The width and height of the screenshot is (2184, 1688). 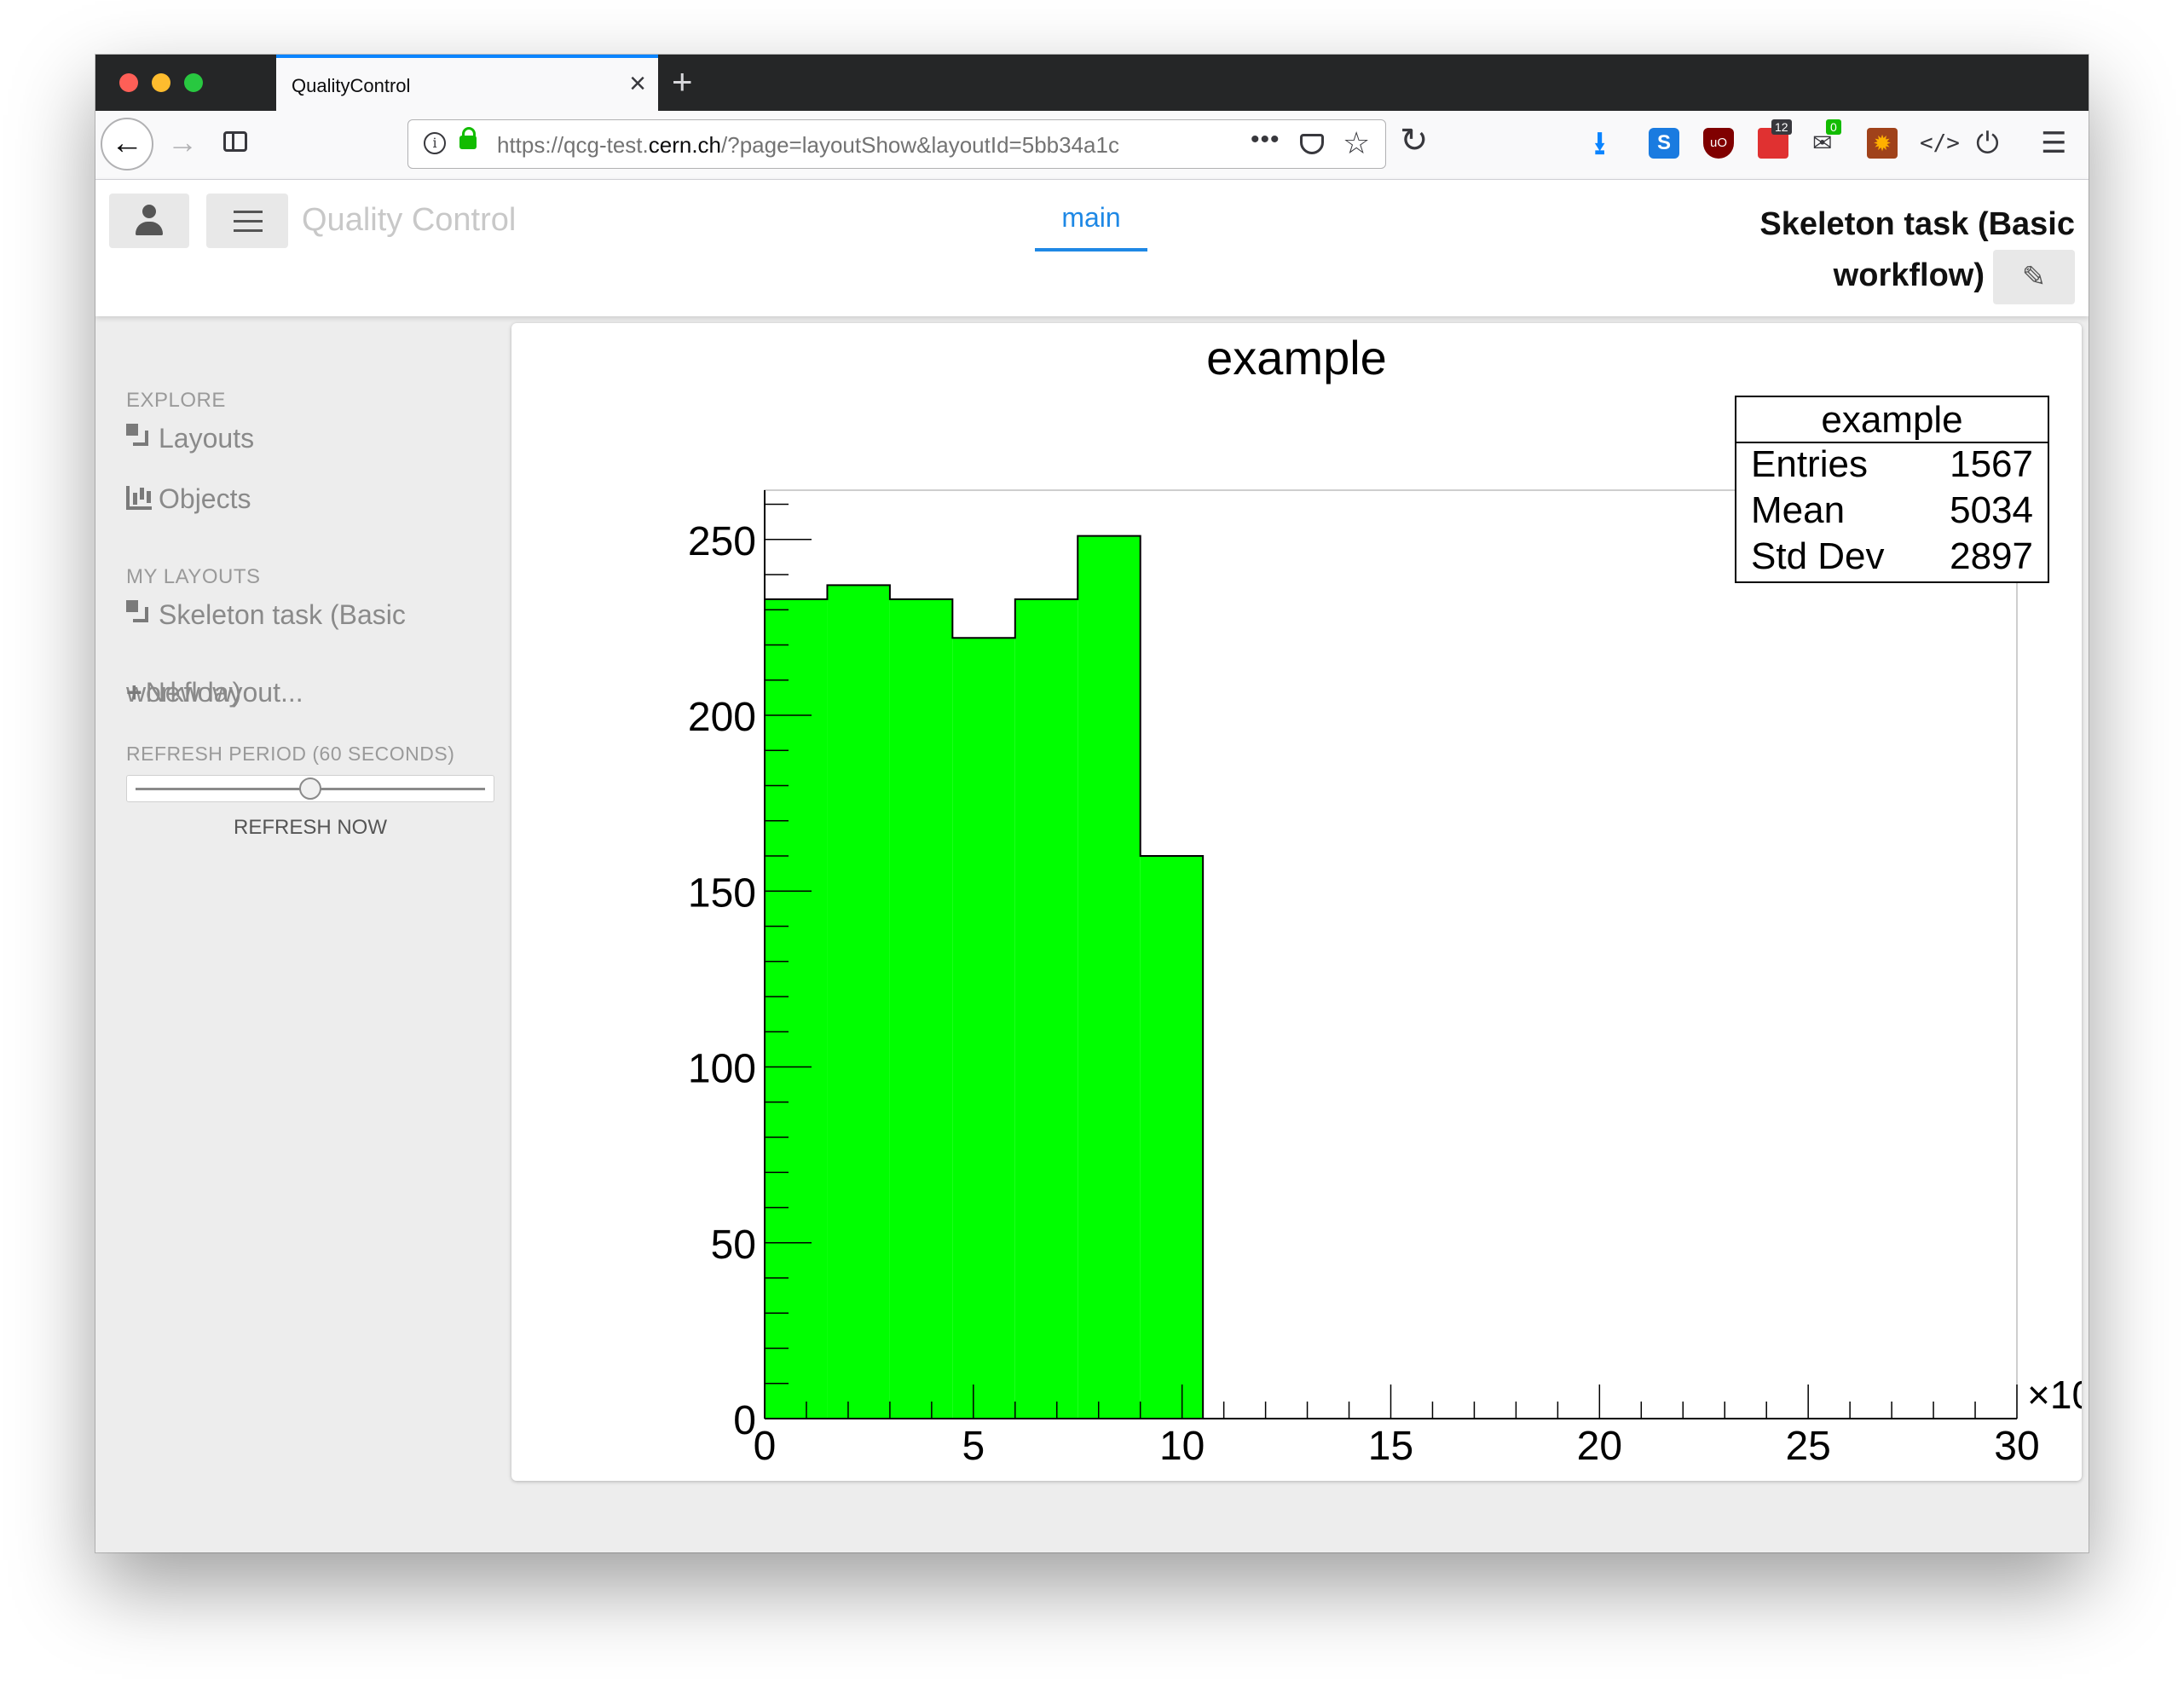 I want to click on sidebar-section-explore: EXPLORE, so click(x=176, y=401).